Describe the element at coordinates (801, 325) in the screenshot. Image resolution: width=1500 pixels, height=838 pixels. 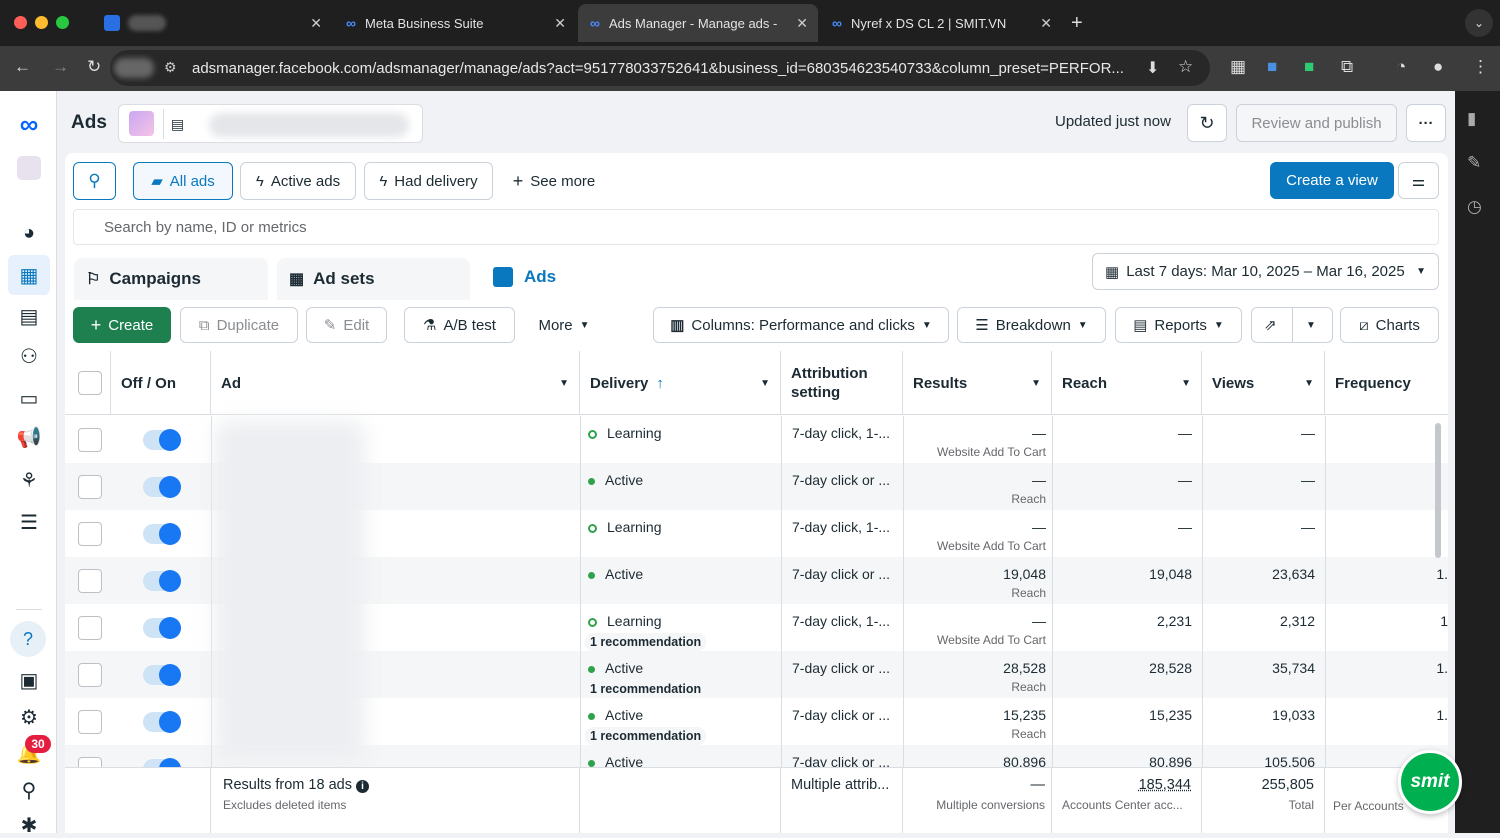
I see `columns-dropdown: ▥ Columns: Performance and clicks ▼` at that location.